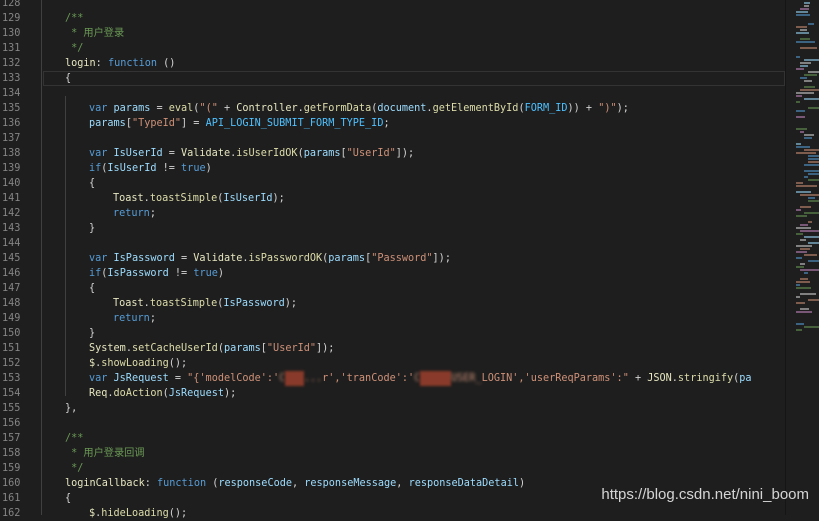  I want to click on code-line: 133 {, so click(392, 78).